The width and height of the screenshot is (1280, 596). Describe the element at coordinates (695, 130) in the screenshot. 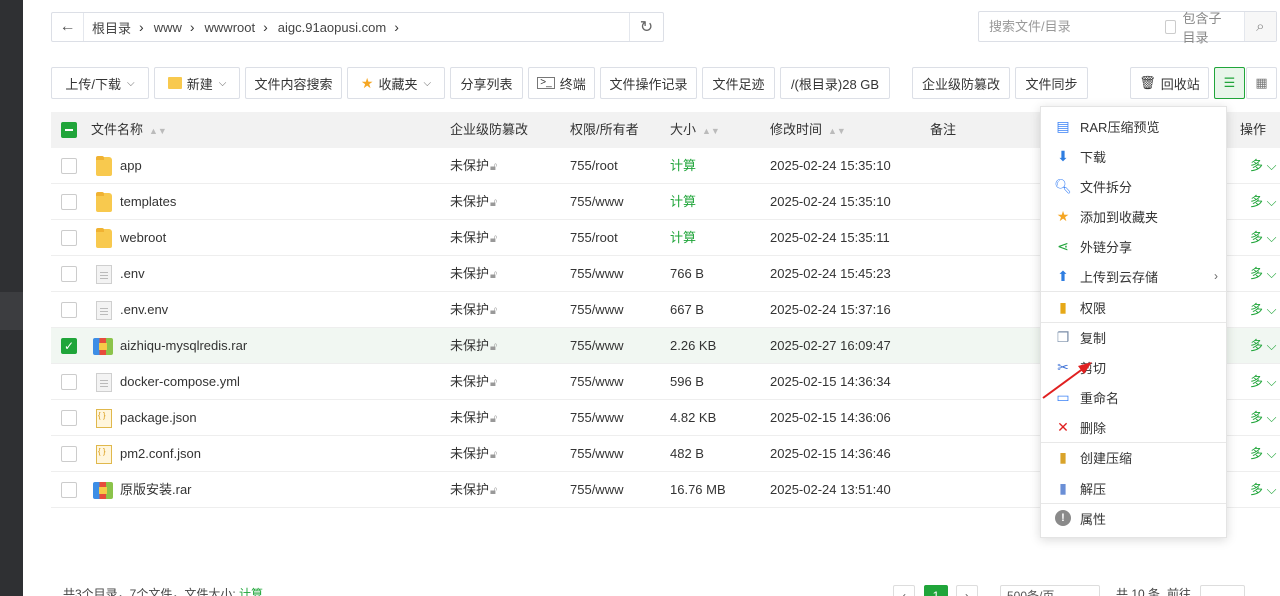

I see `column-size: 大小 ▲▼` at that location.